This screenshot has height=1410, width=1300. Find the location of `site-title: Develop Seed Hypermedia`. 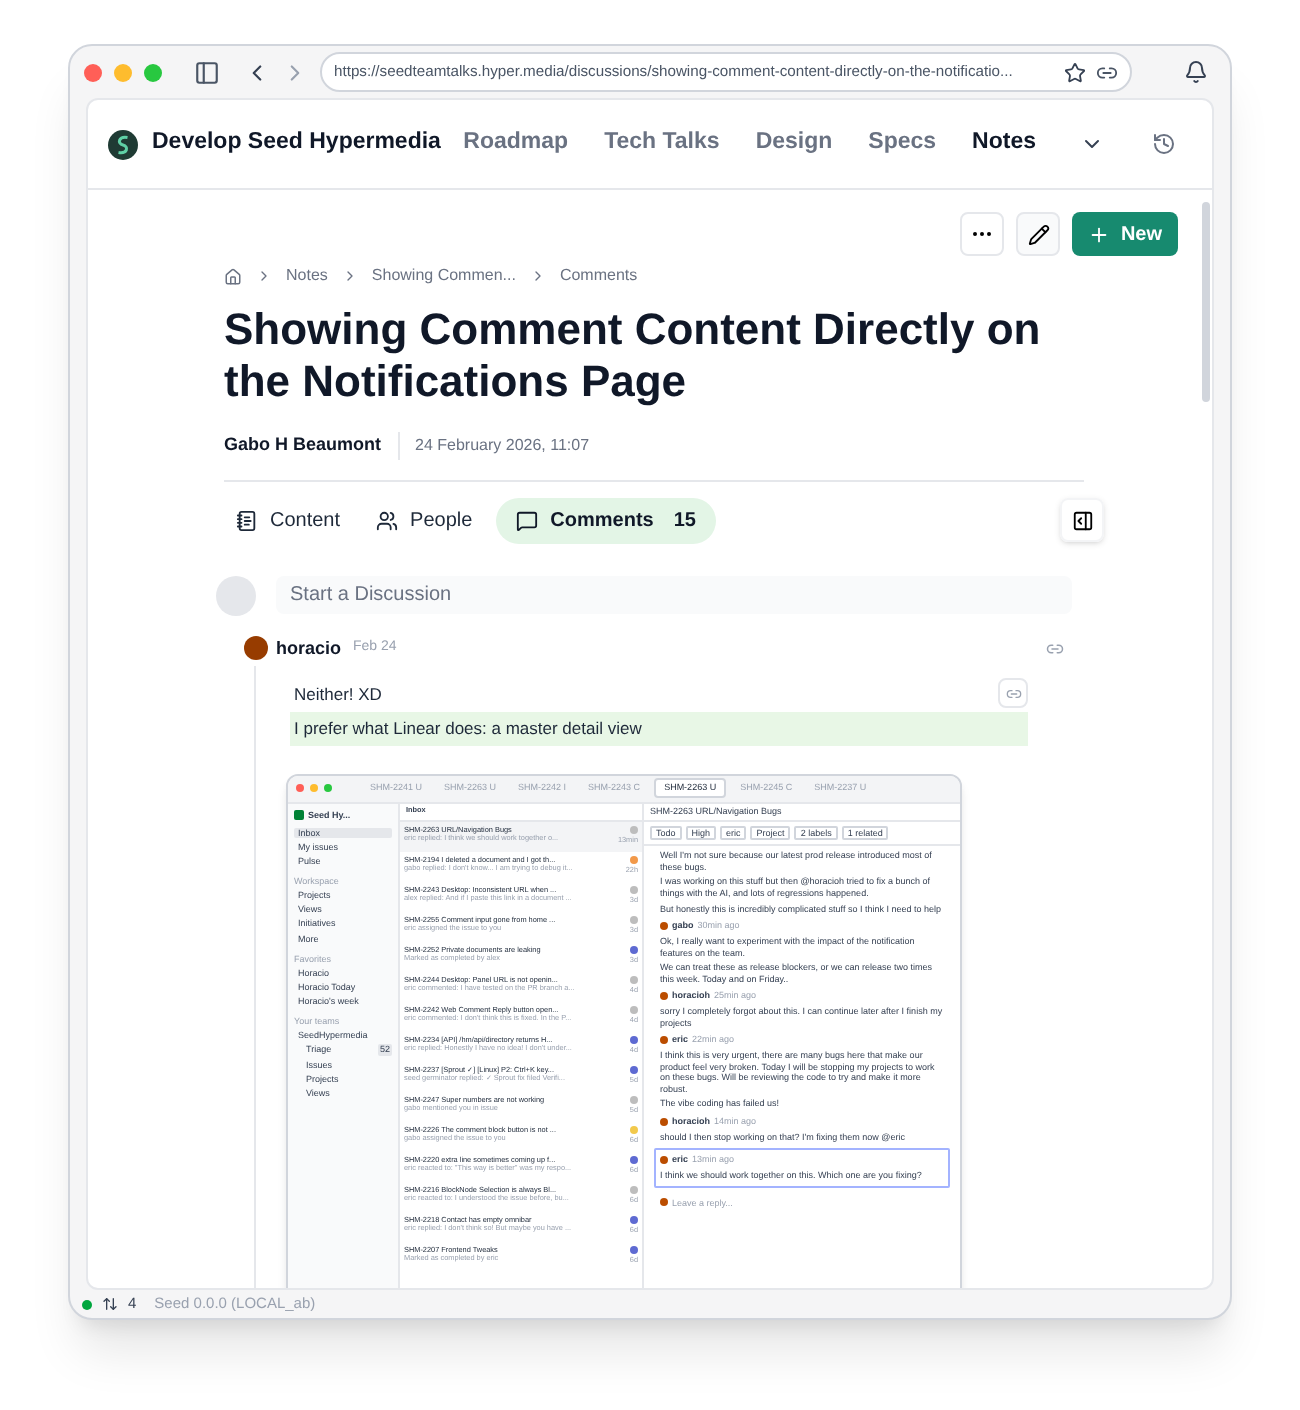

site-title: Develop Seed Hypermedia is located at coordinates (296, 144).